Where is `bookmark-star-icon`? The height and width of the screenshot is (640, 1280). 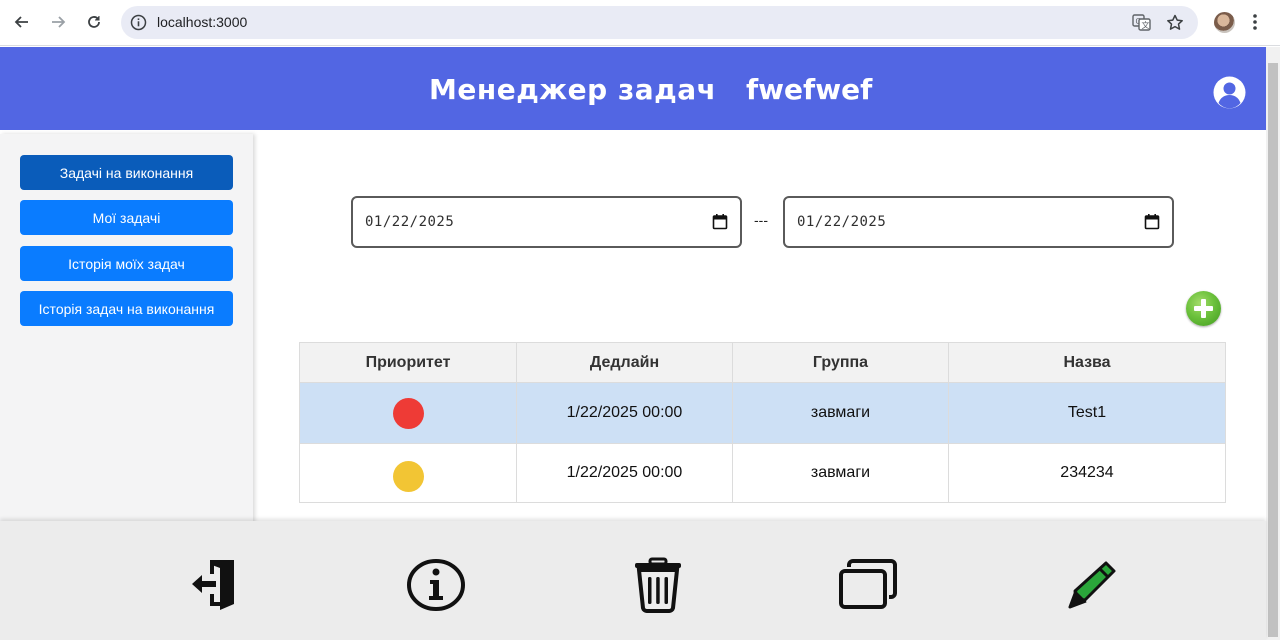
bookmark-star-icon is located at coordinates (1175, 22).